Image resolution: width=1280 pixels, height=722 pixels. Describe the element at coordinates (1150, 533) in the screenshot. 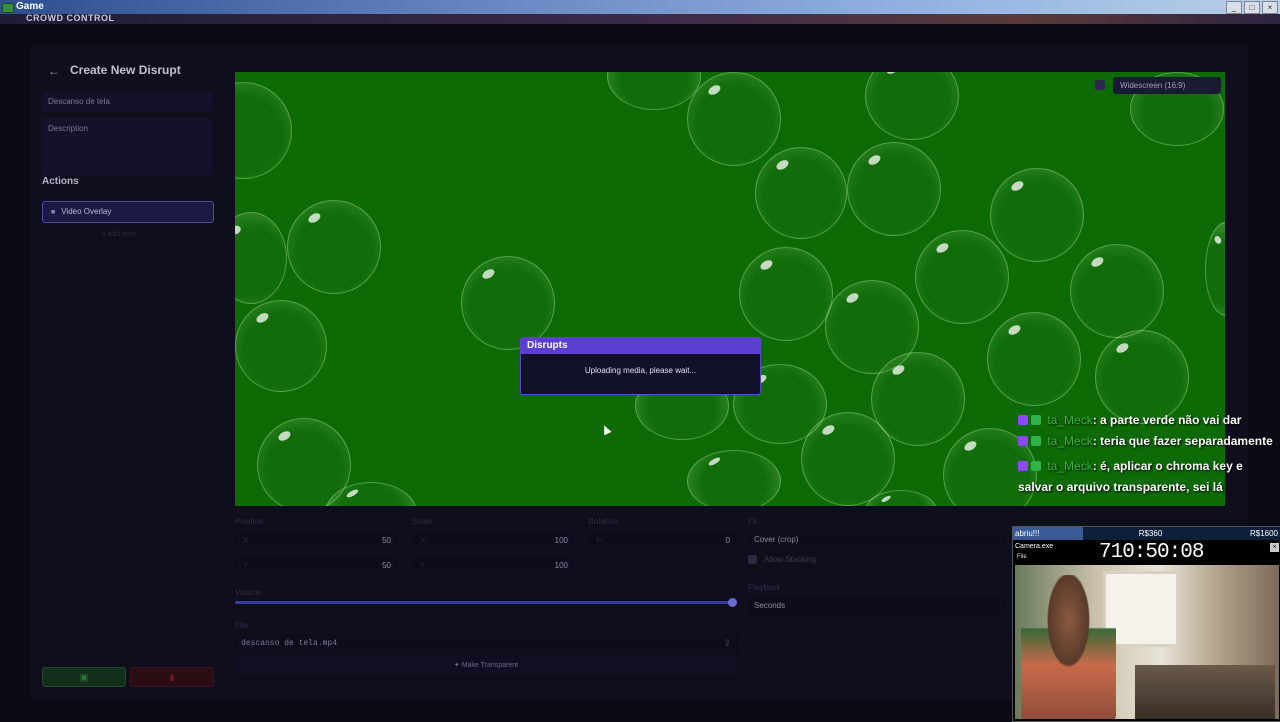

I see `donation-current: R$360` at that location.